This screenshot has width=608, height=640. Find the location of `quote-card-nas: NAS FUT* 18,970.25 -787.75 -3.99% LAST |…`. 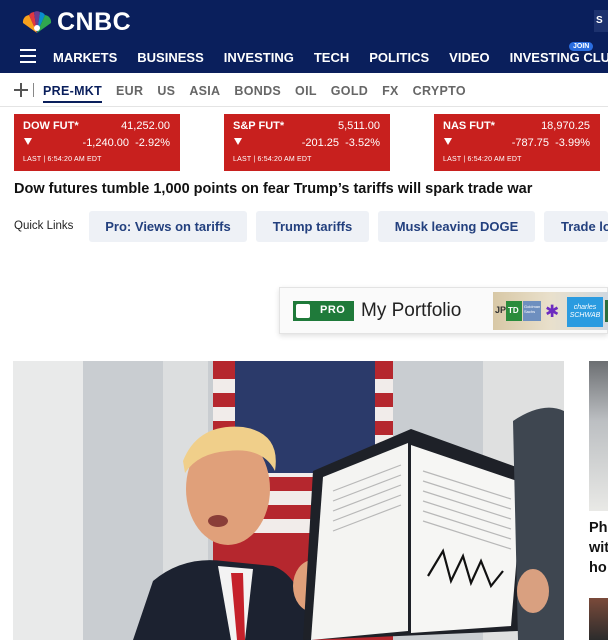

quote-card-nas: NAS FUT* 18,970.25 -787.75 -3.99% LAST |… is located at coordinates (517, 142).